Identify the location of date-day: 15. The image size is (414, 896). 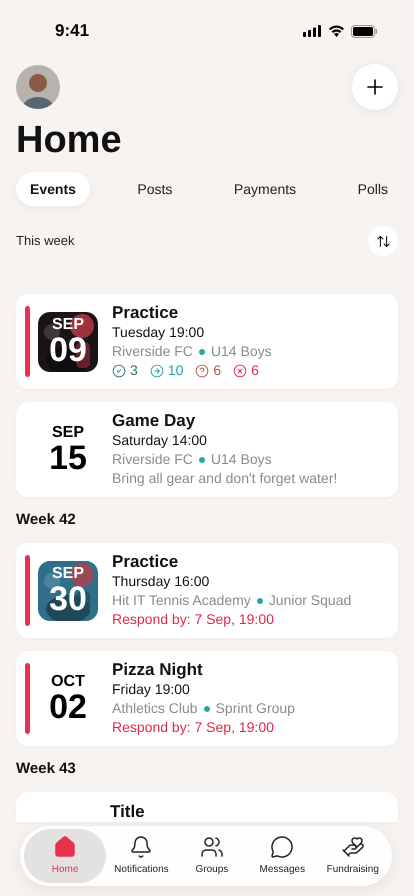
(68, 457).